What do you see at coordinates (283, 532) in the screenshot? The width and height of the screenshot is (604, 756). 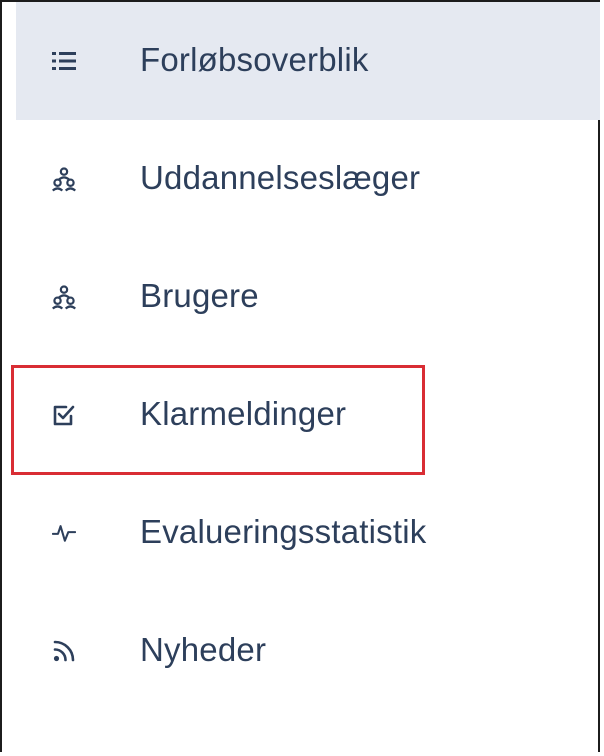 I see `sidebar-item-label: Evalueringsstatistik` at bounding box center [283, 532].